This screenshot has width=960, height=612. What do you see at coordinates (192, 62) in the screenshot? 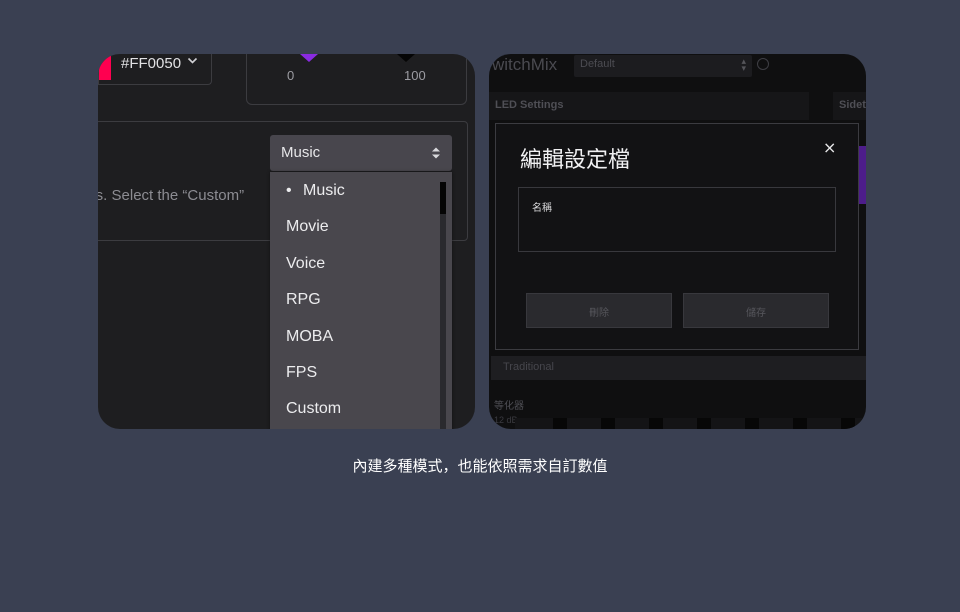
I see `chevron-down-icon` at bounding box center [192, 62].